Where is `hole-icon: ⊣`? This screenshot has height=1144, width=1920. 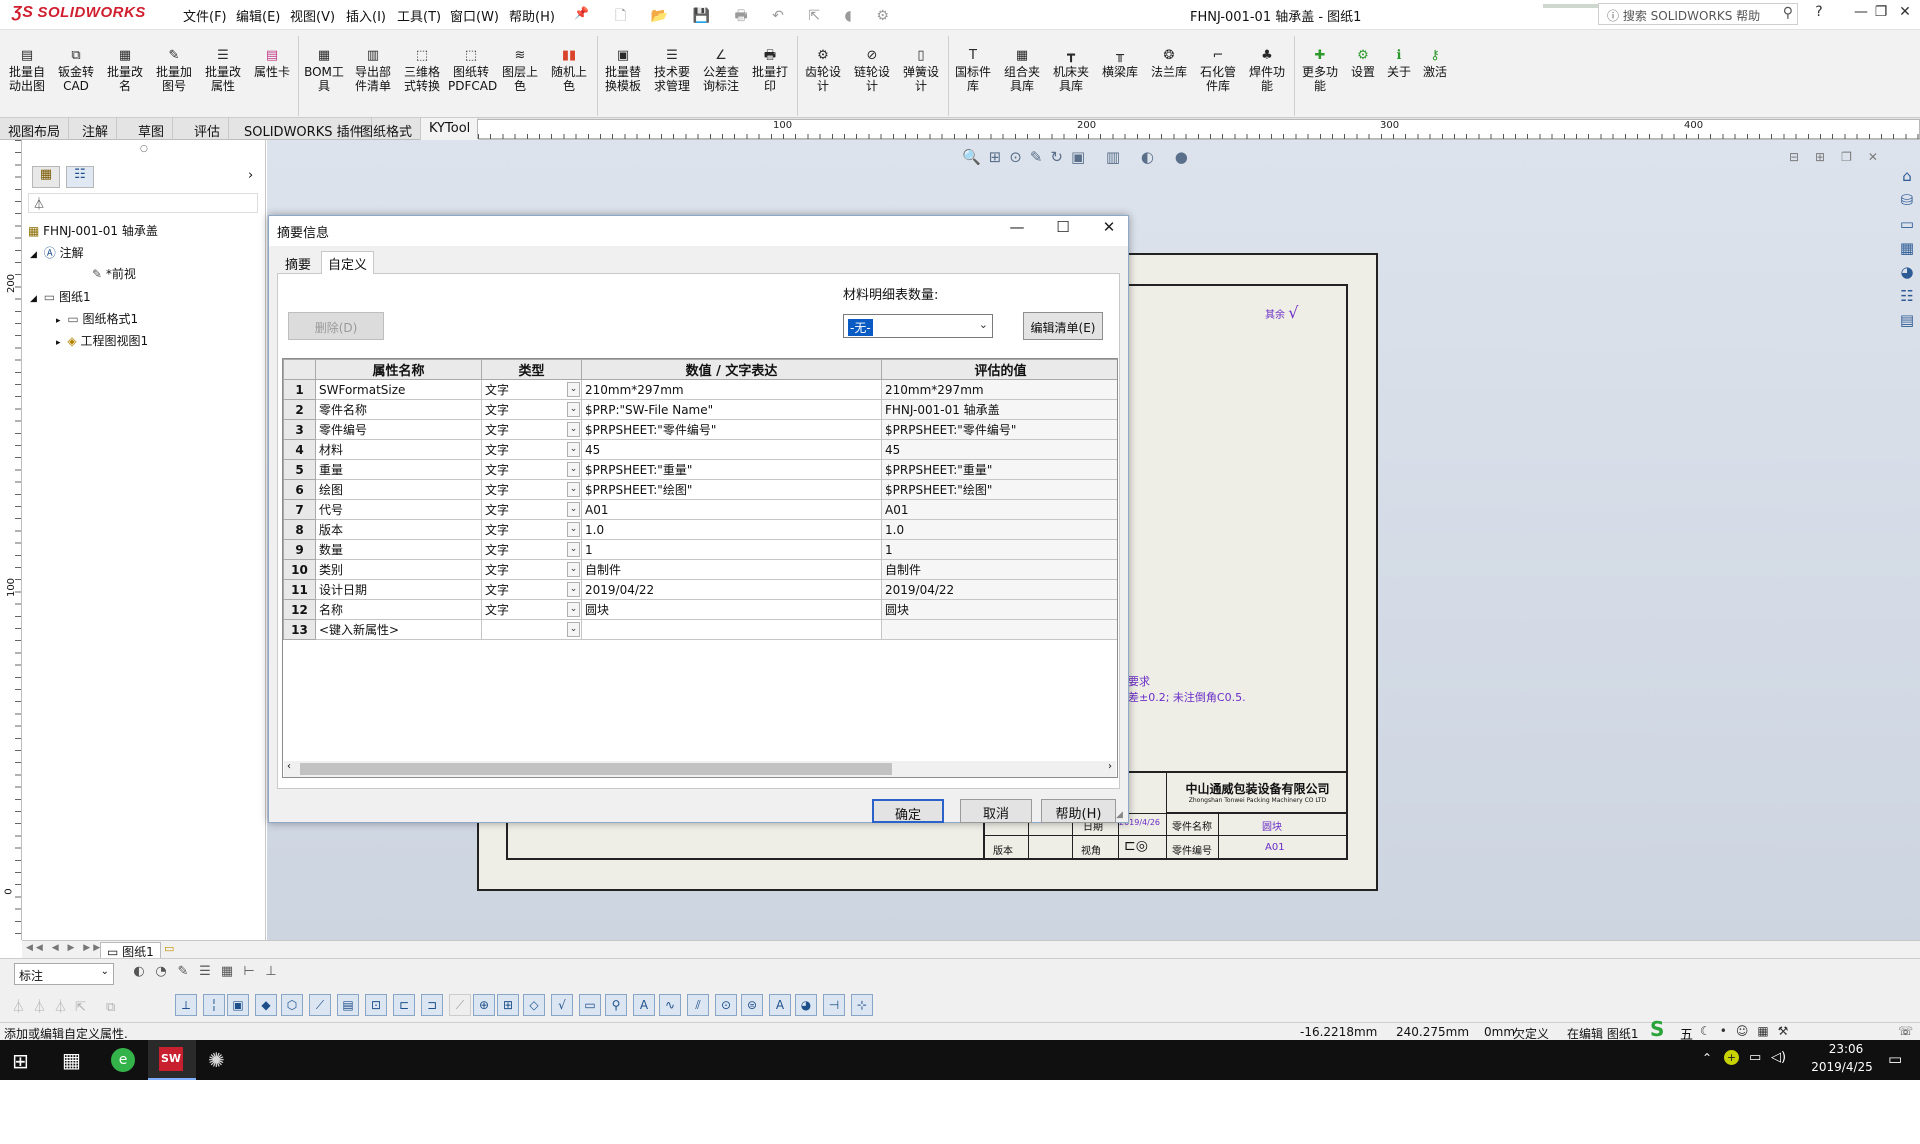 hole-icon: ⊣ is located at coordinates (834, 1005).